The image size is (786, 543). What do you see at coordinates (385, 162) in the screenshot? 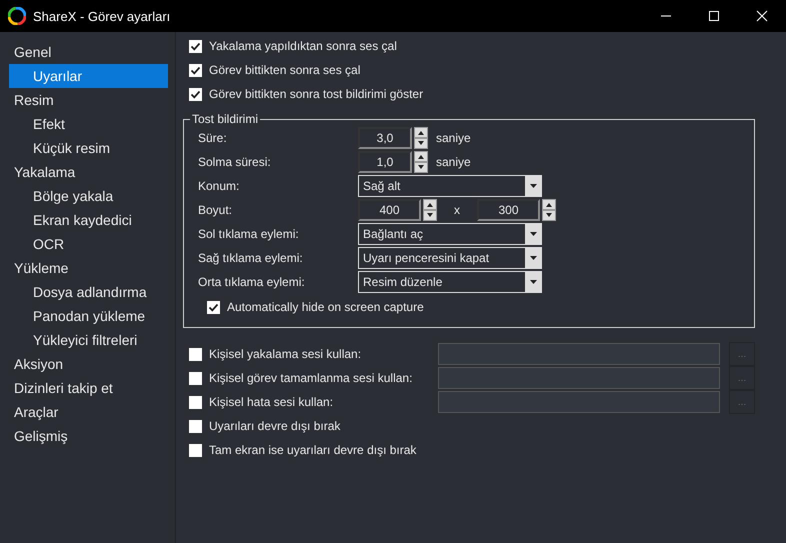
I see `number-field: 1,0` at bounding box center [385, 162].